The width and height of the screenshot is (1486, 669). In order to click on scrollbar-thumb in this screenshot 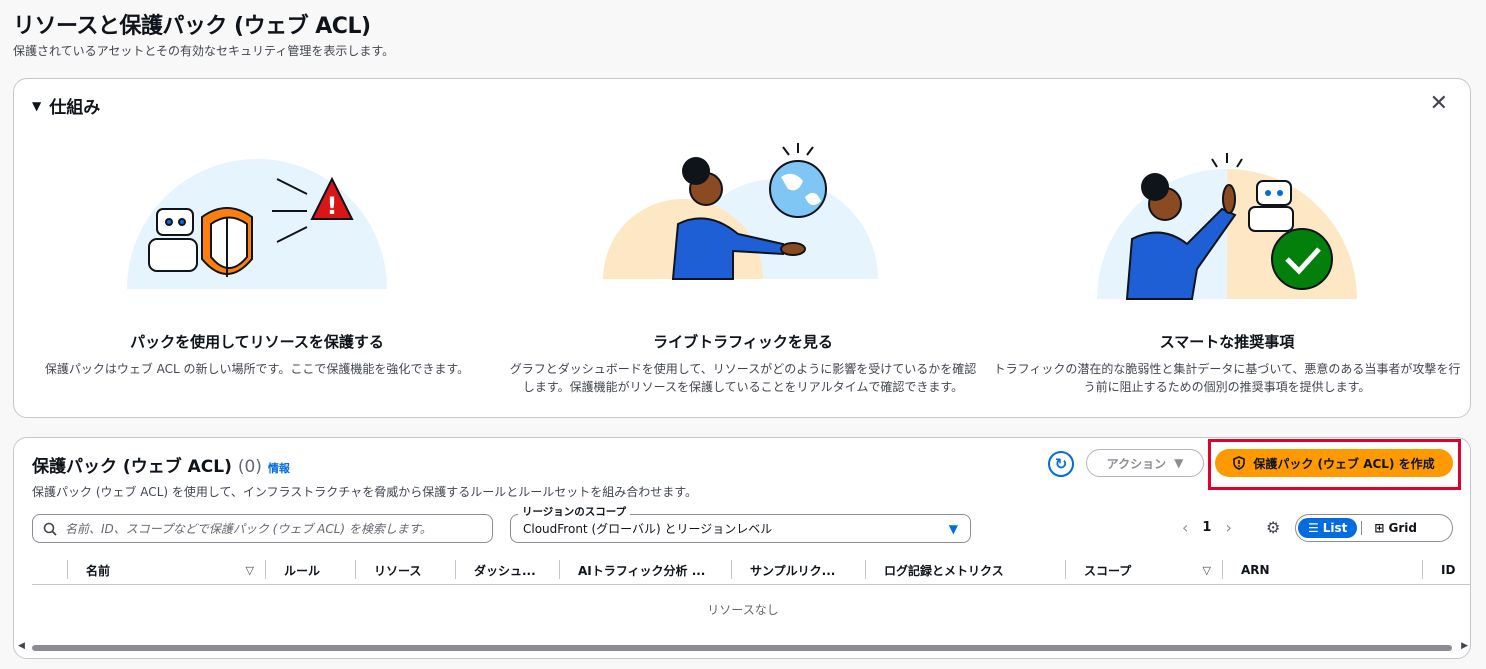, I will do `click(742, 648)`.